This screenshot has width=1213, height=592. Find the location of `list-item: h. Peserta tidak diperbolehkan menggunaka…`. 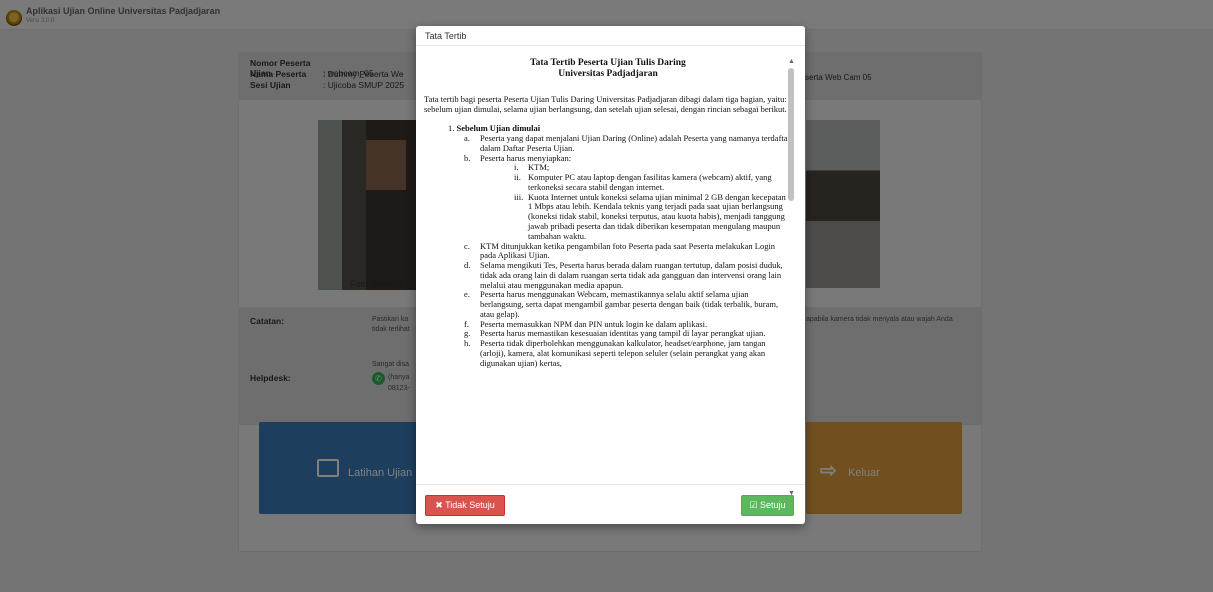

list-item: h. Peserta tidak diperbolehkan menggunaka… is located at coordinates (628, 353).